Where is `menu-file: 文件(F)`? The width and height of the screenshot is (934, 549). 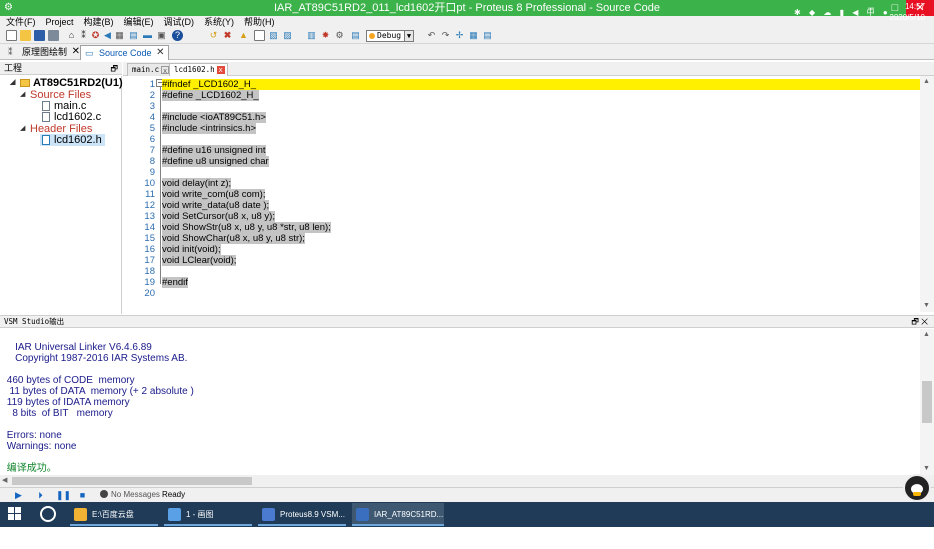 menu-file: 文件(F) is located at coordinates (21, 22).